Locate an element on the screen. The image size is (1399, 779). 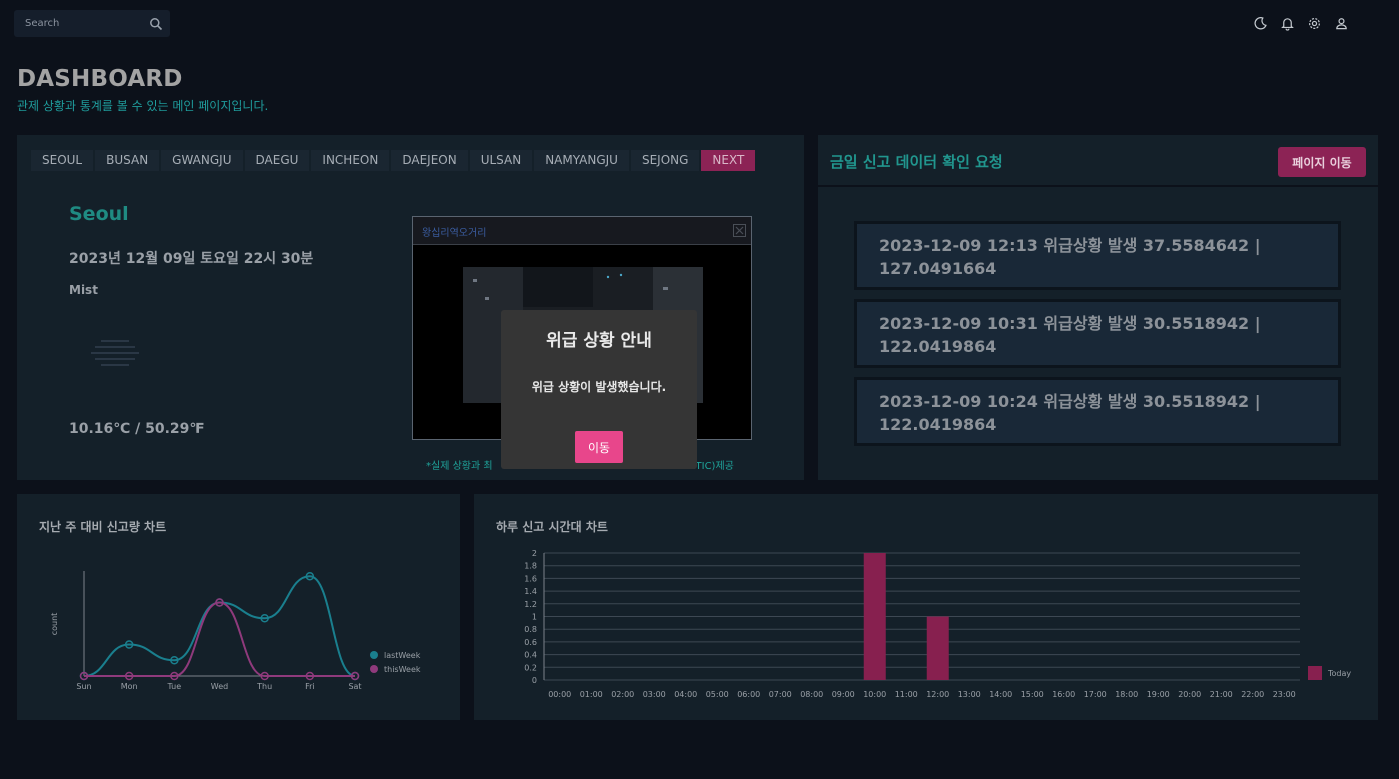
y-tick-label: 1.6 is located at coordinates (530, 578).